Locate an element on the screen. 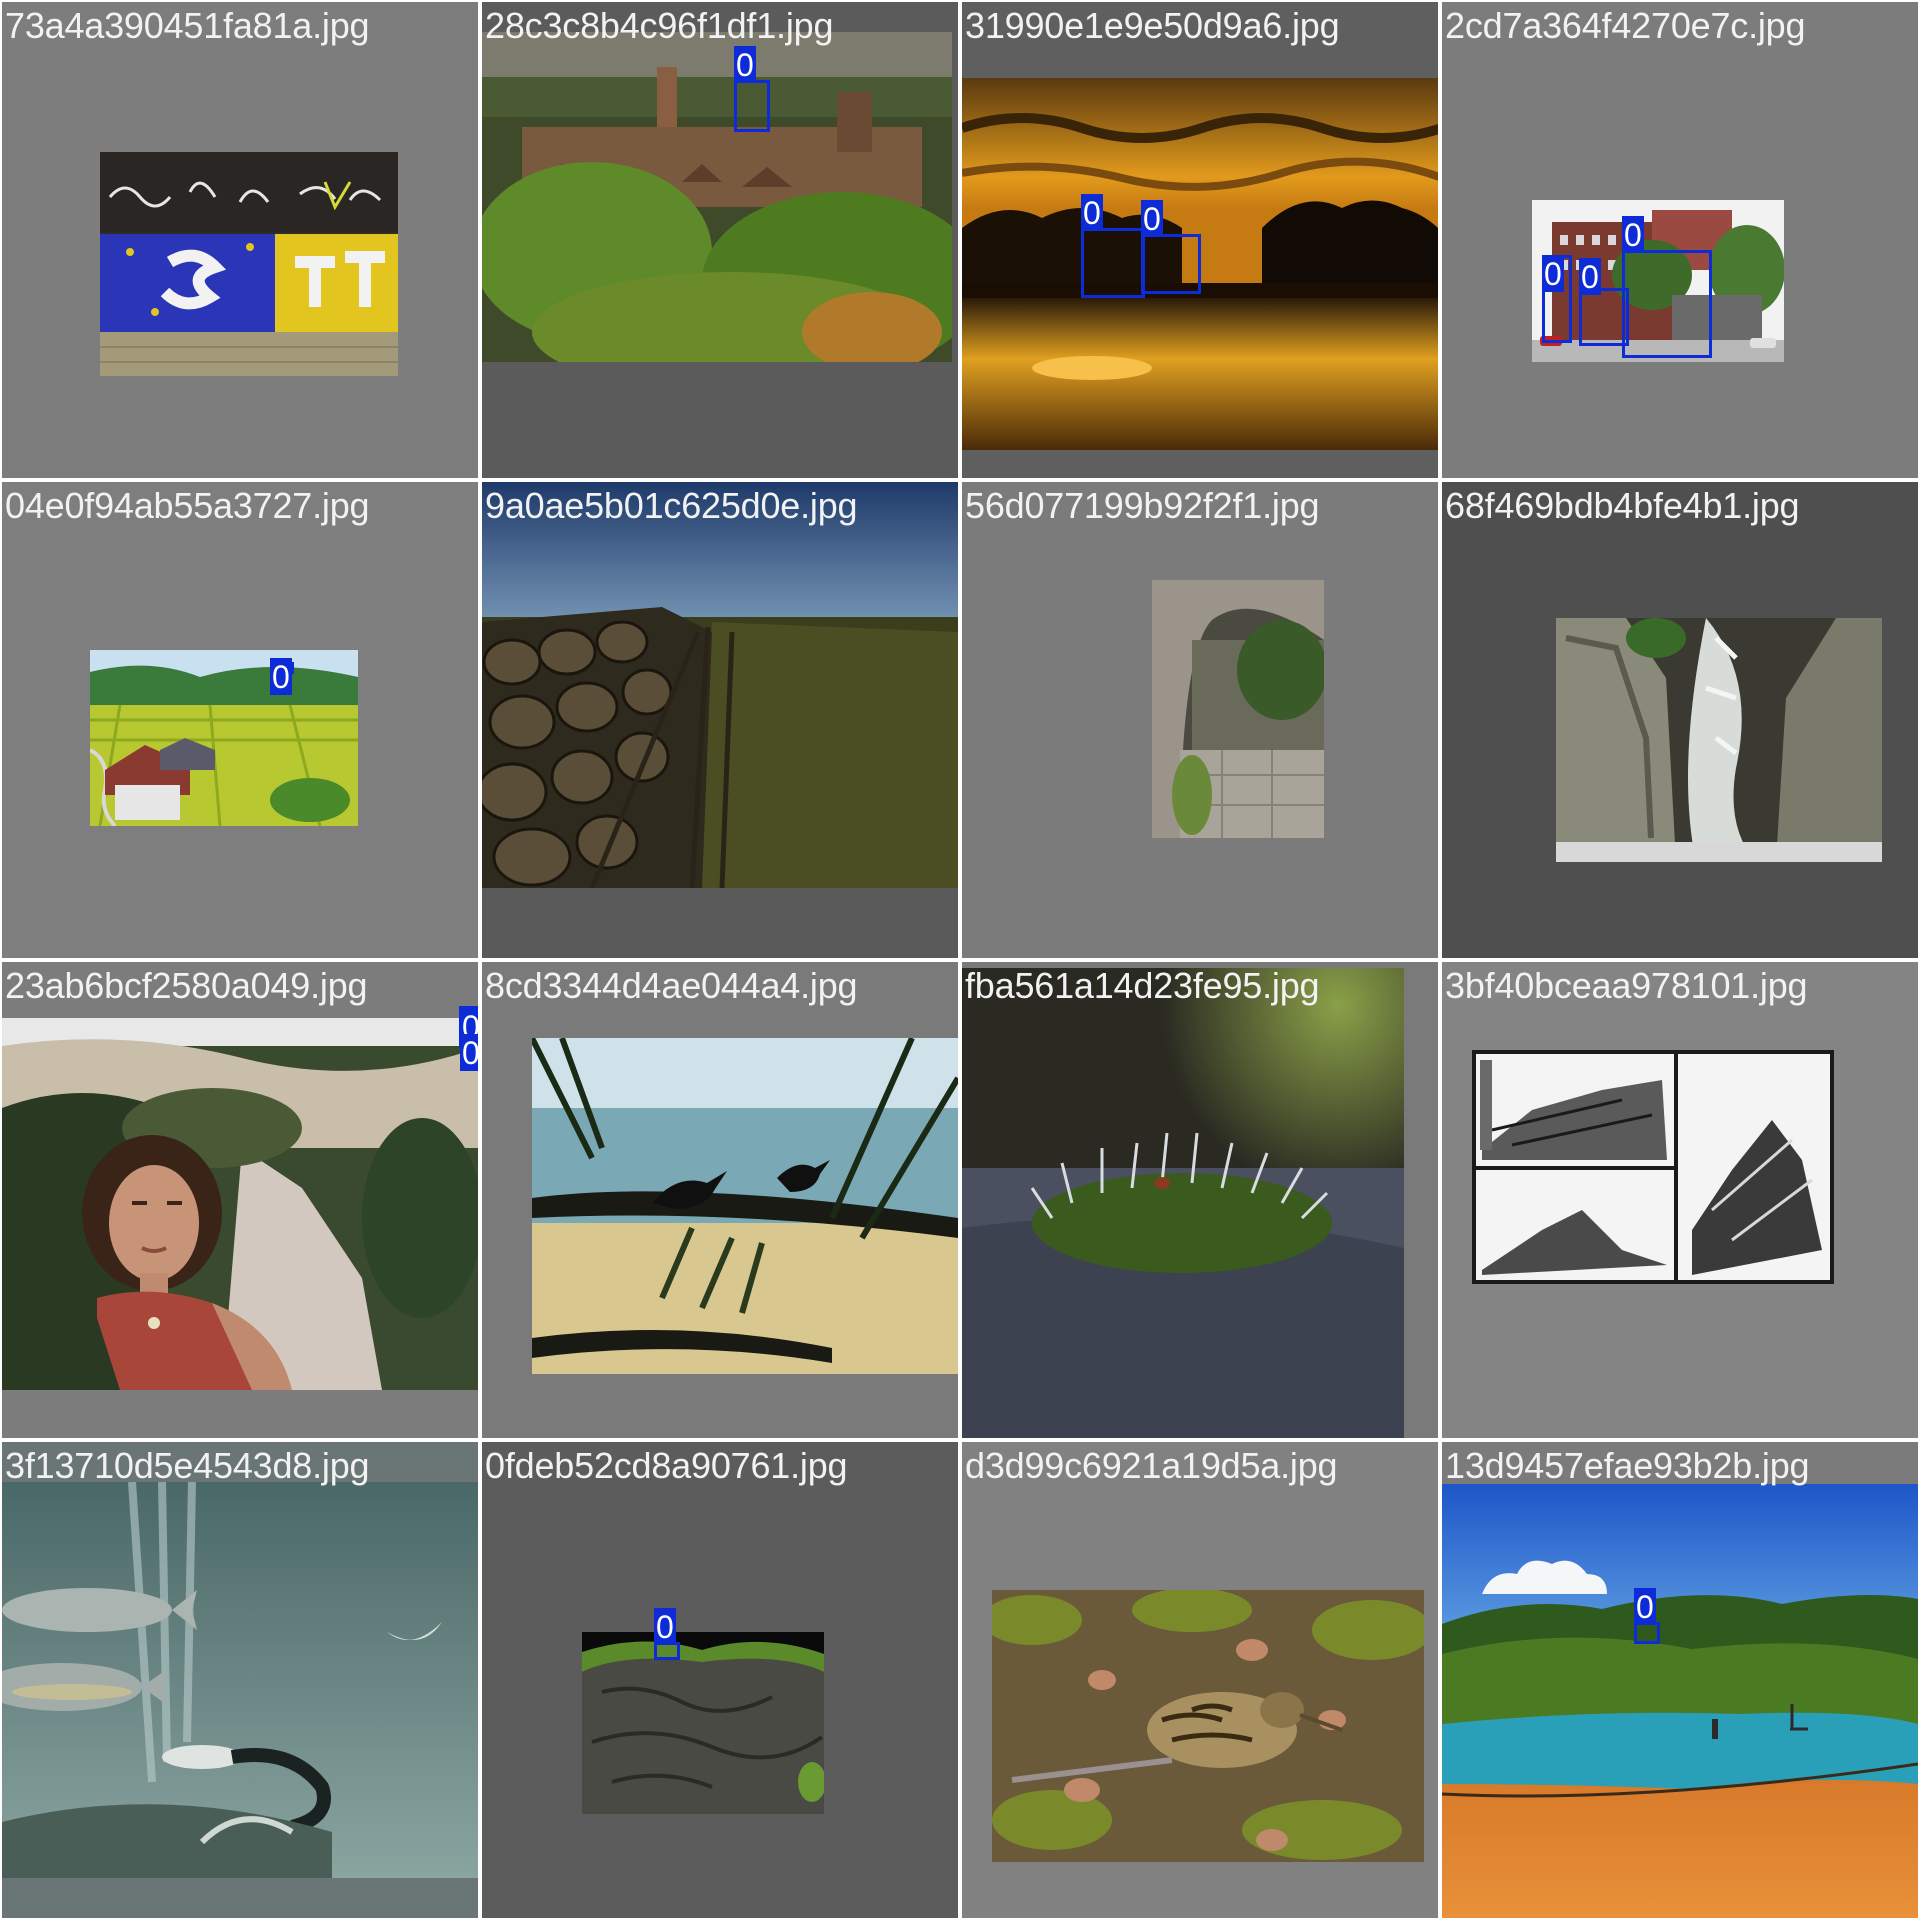 The height and width of the screenshot is (1920, 1920). mosaic-tile: 73a4a390451fa81a.jpg is located at coordinates (240, 240).